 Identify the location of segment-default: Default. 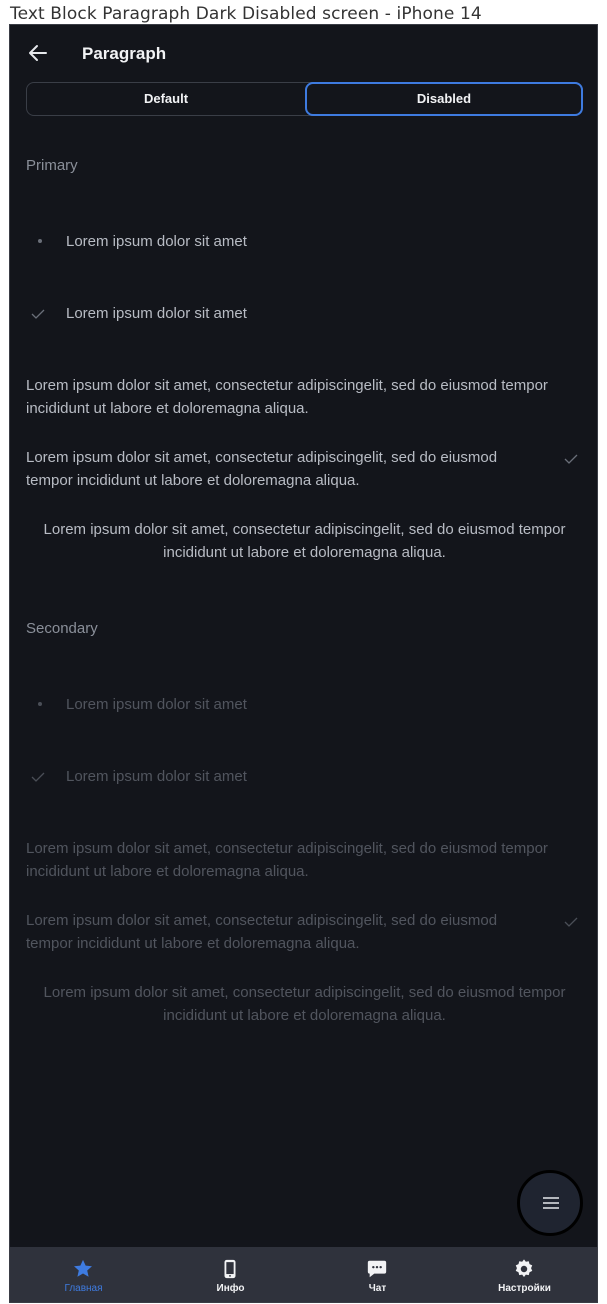
(166, 99).